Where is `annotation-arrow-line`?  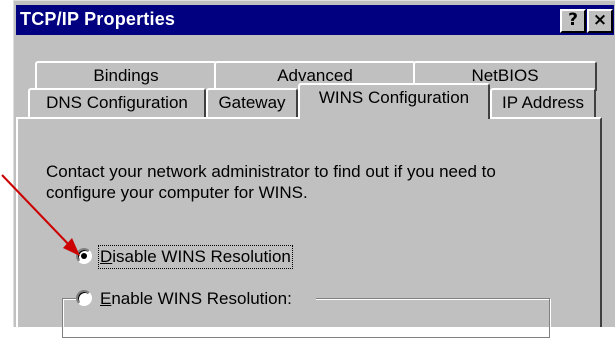 annotation-arrow-line is located at coordinates (37, 211).